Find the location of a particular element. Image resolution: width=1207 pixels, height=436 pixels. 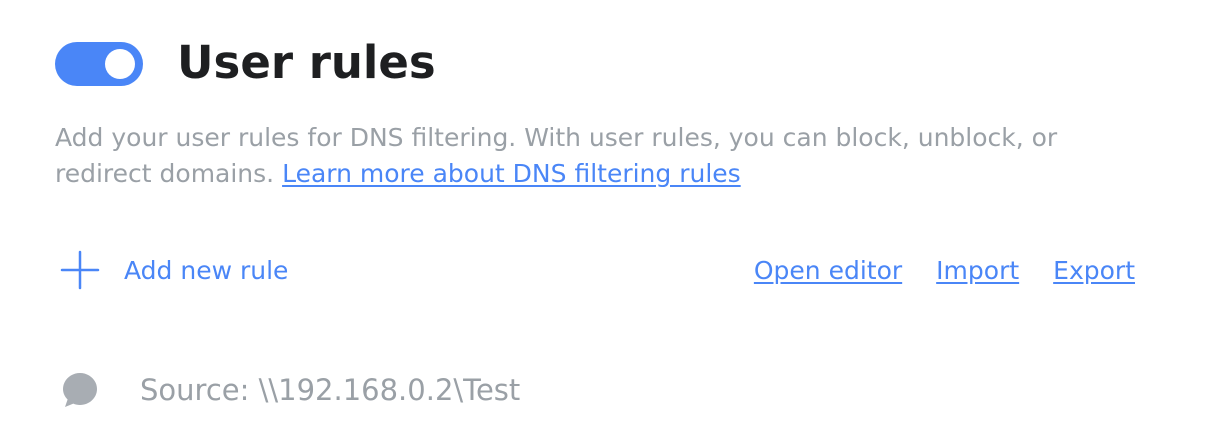

rule-item: Source: \\192.168.0.2\Test is located at coordinates (290, 390).